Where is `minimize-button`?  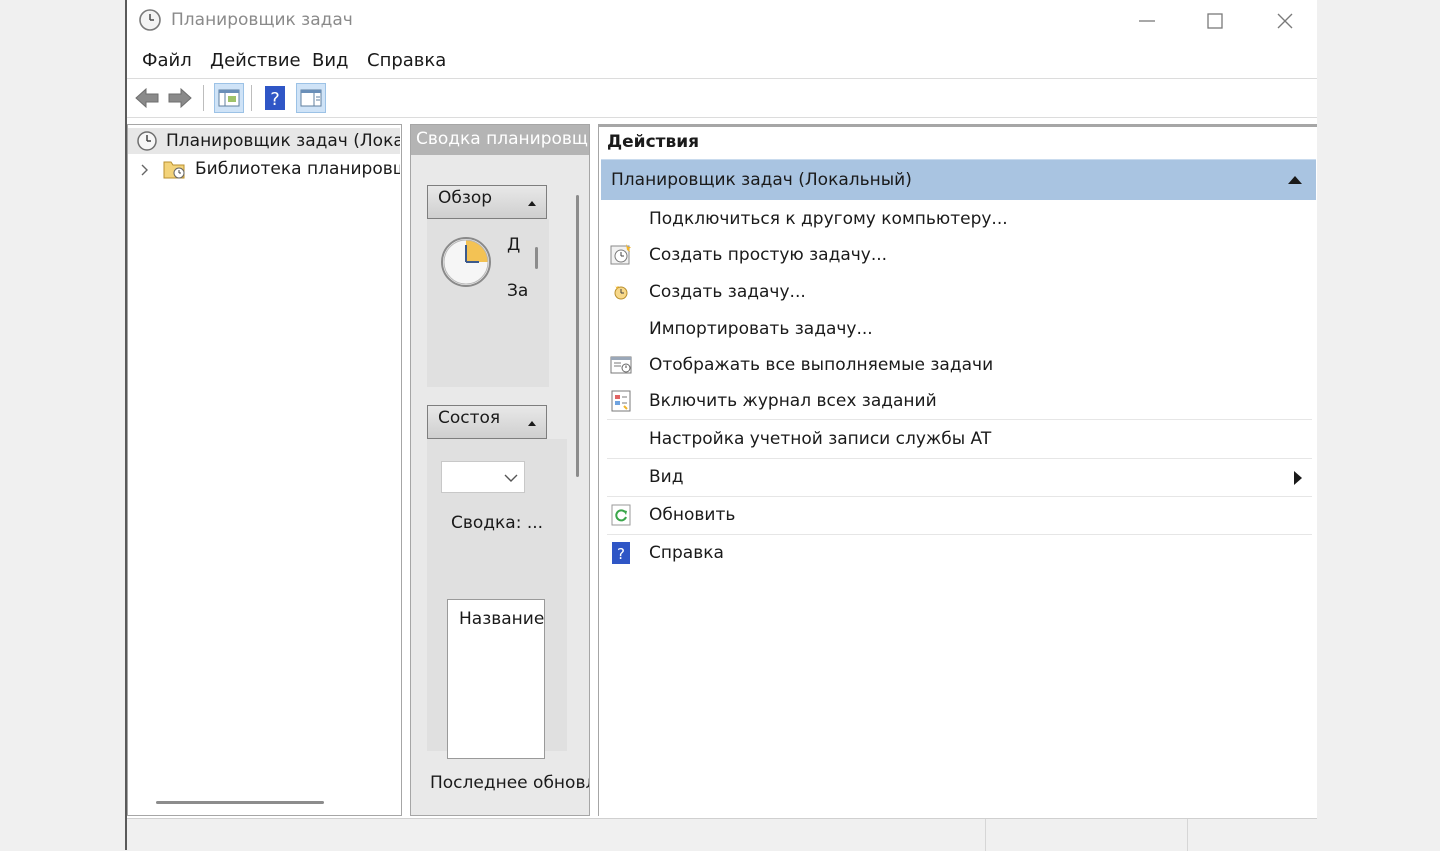 minimize-button is located at coordinates (1147, 21).